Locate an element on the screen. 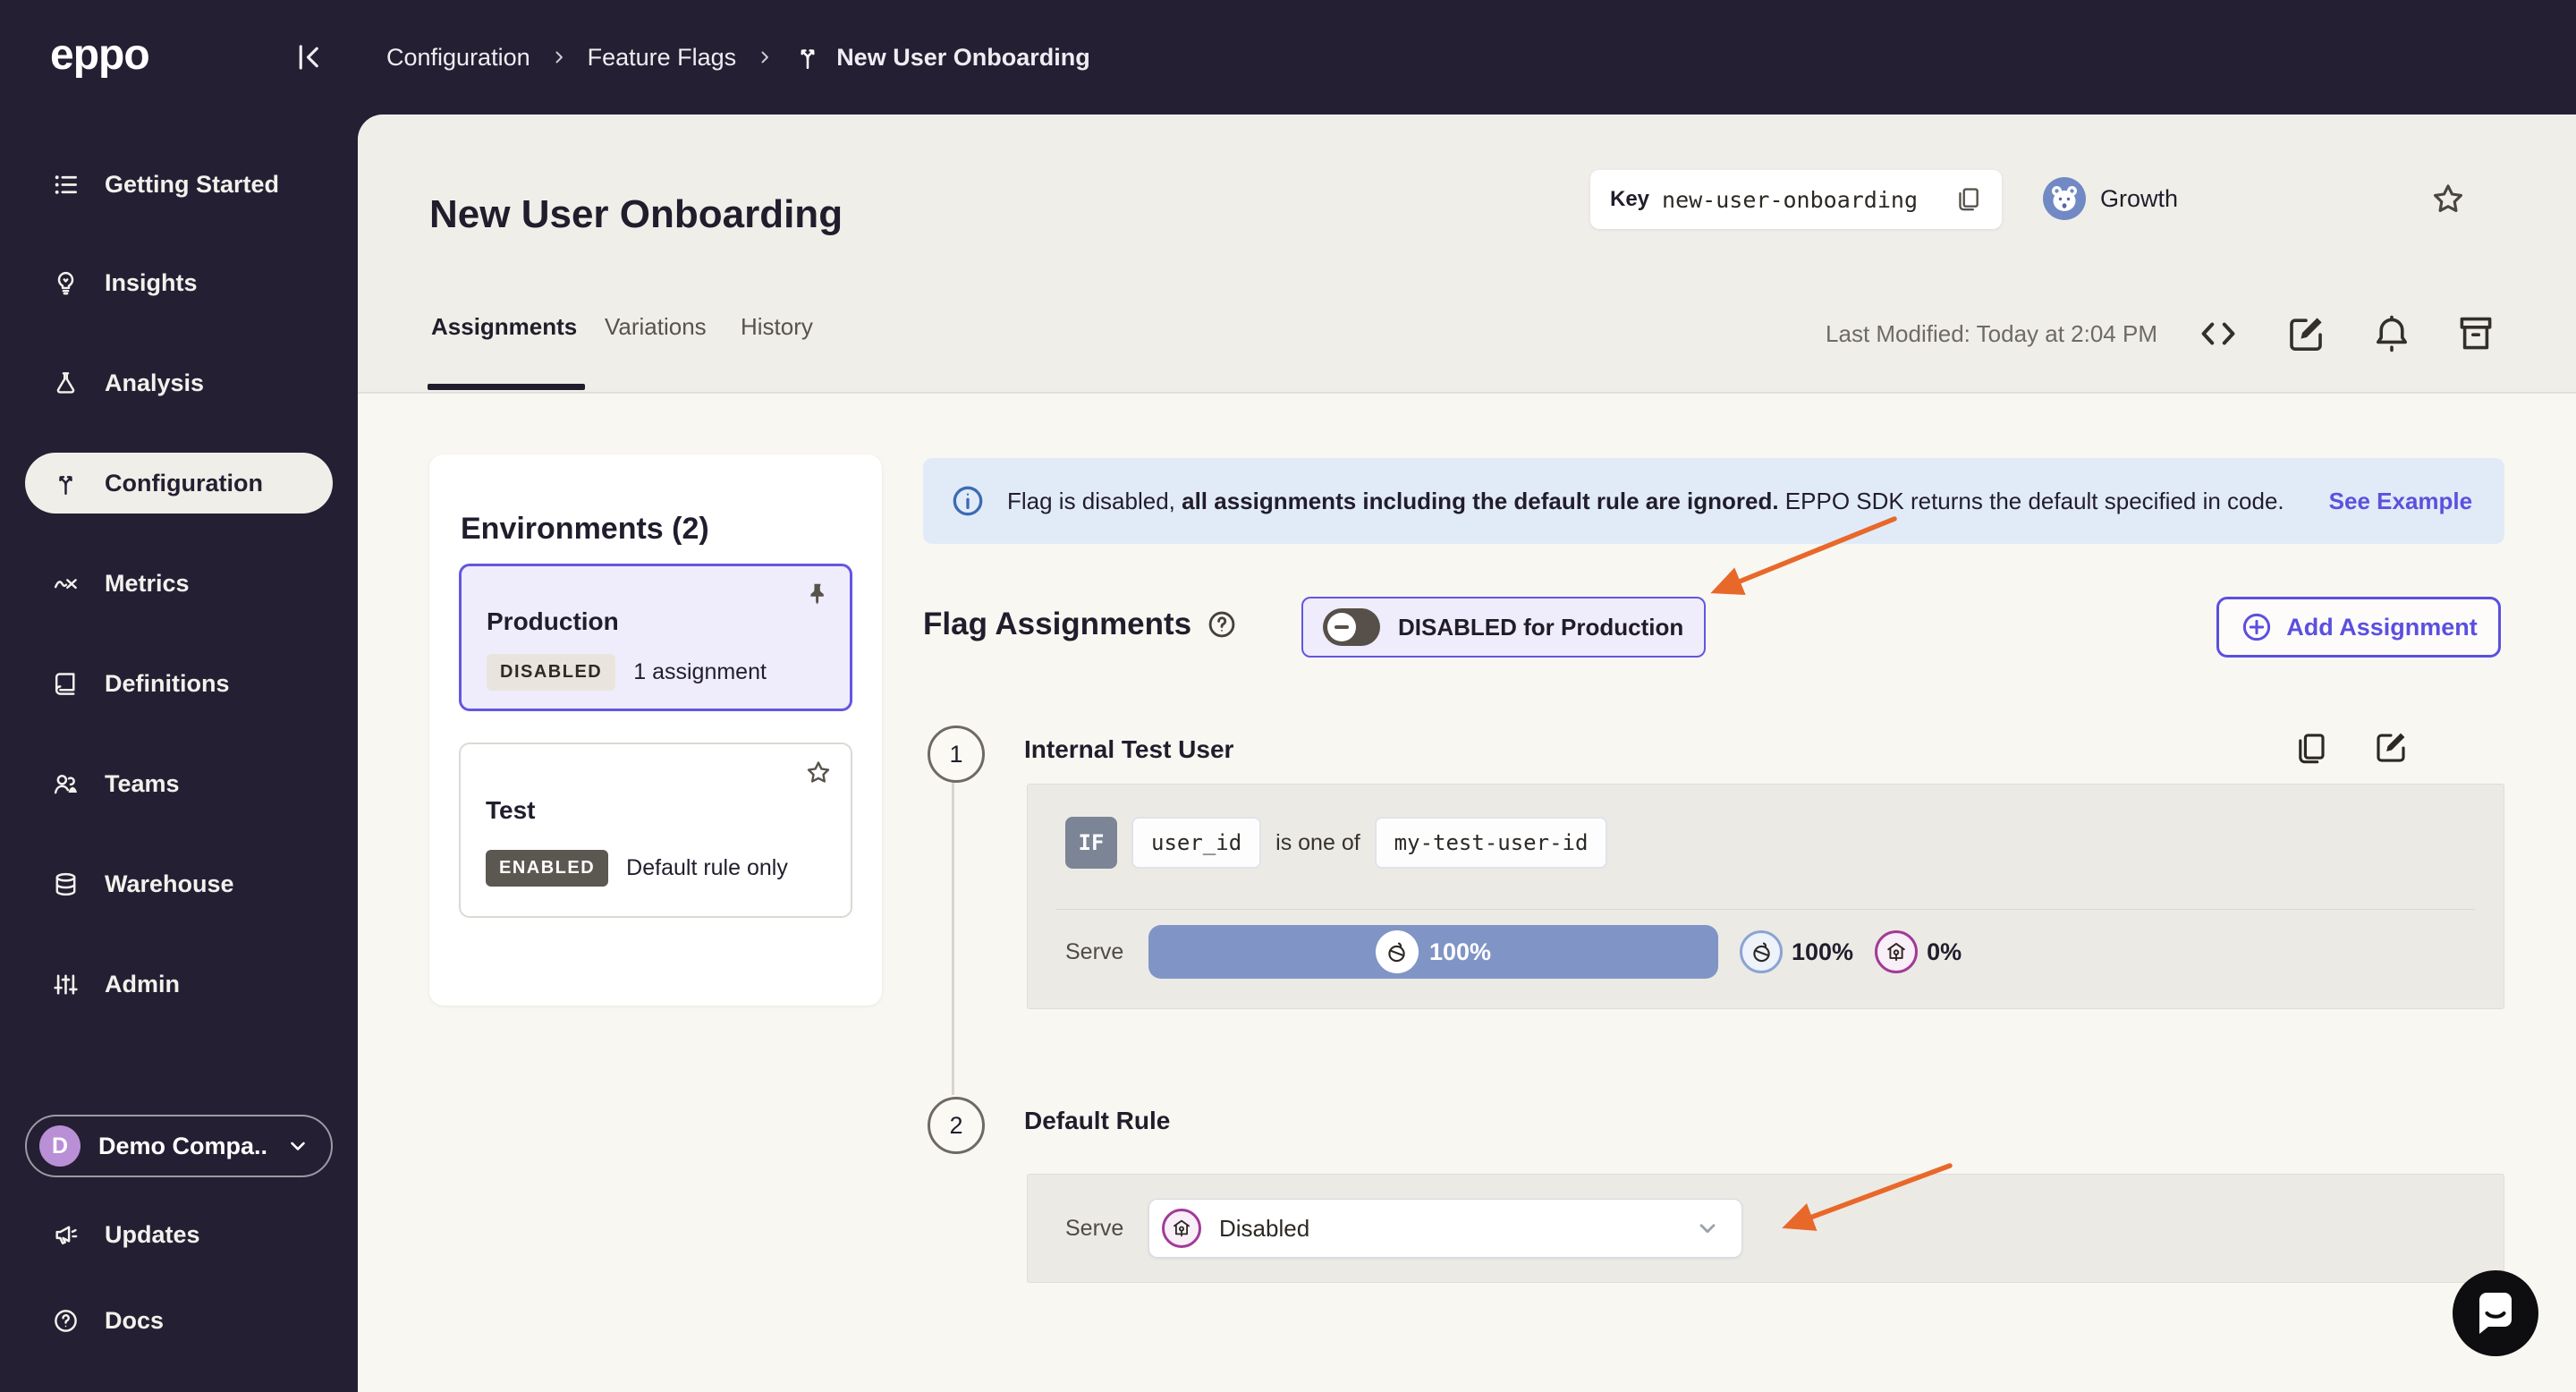 Image resolution: width=2576 pixels, height=1392 pixels. last-modified-text: Last Modified: Today at 2:04 PM is located at coordinates (1991, 333).